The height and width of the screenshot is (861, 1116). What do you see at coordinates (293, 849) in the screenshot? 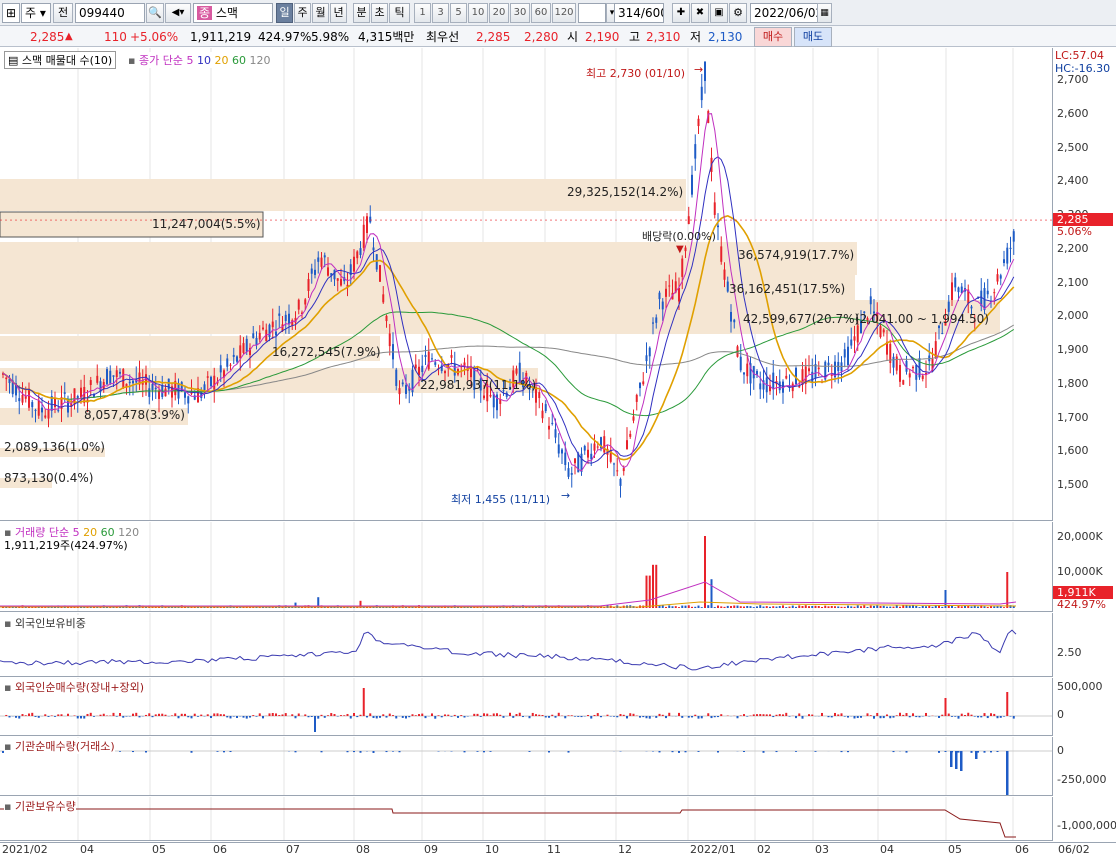
I see `x-tick: 07` at bounding box center [293, 849].